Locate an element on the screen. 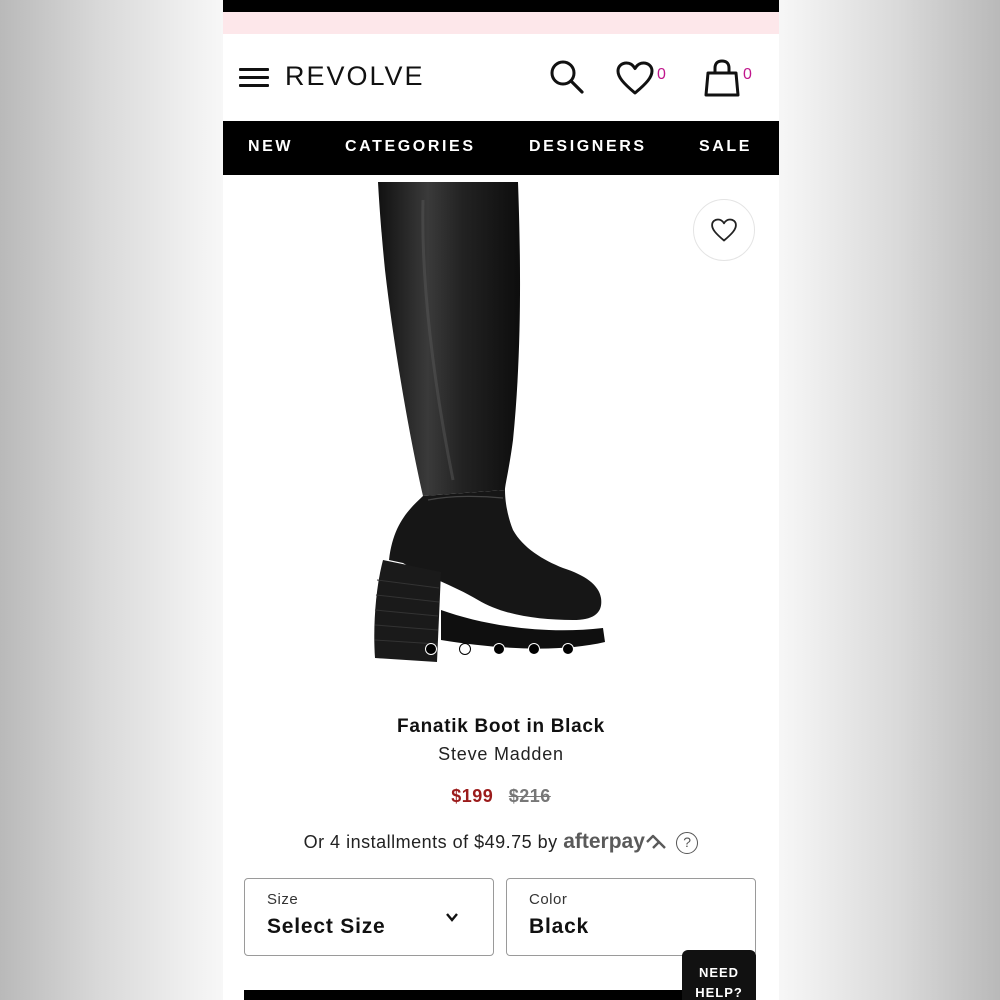 This screenshot has width=1000, height=1000. hamburger-menu-icon is located at coordinates (254, 78).